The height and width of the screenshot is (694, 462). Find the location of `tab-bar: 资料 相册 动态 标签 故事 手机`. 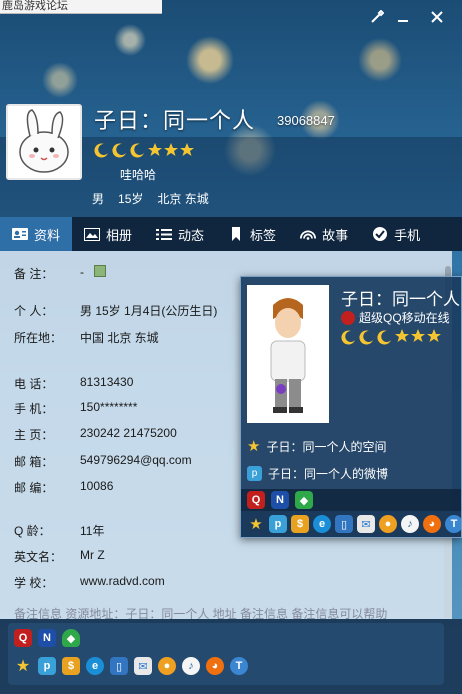

tab-bar: 资料 相册 动态 标签 故事 手机 is located at coordinates (231, 234).